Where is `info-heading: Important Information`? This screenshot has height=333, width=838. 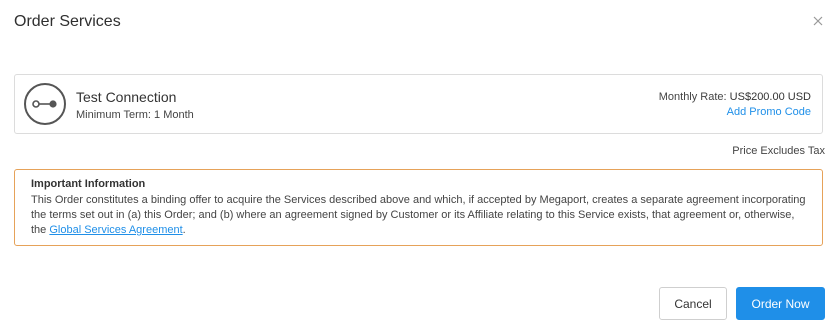
info-heading: Important Information is located at coordinates (88, 184).